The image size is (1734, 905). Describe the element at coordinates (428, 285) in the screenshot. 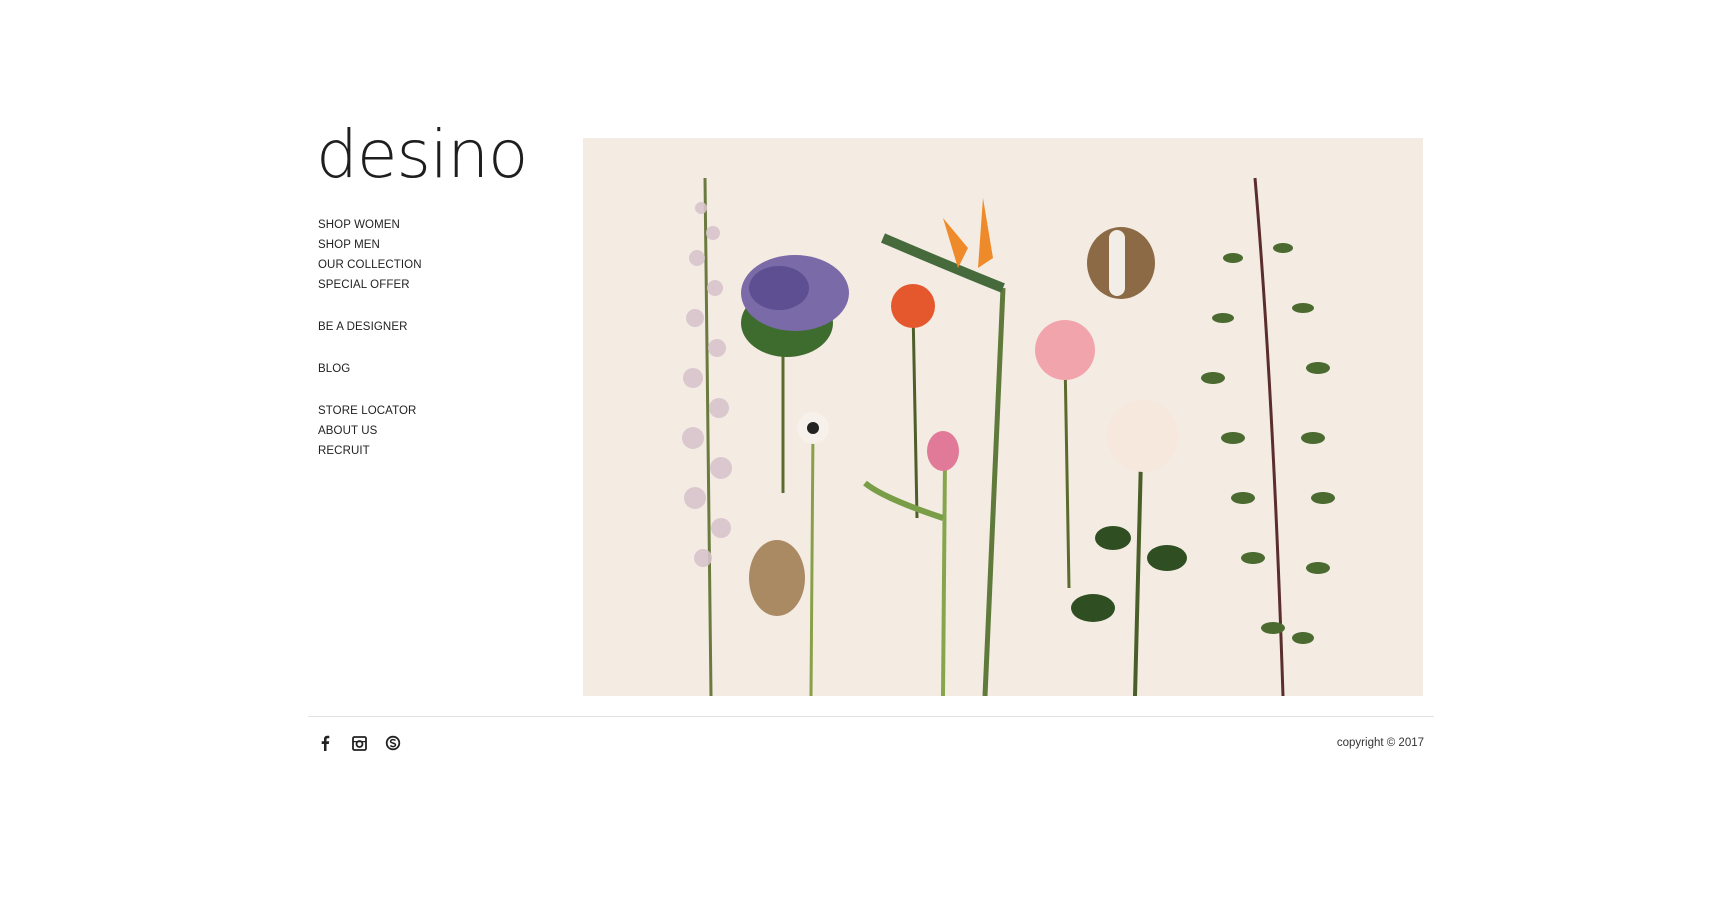

I see `nav-item-special-offer: SPECIAL OFFER` at that location.